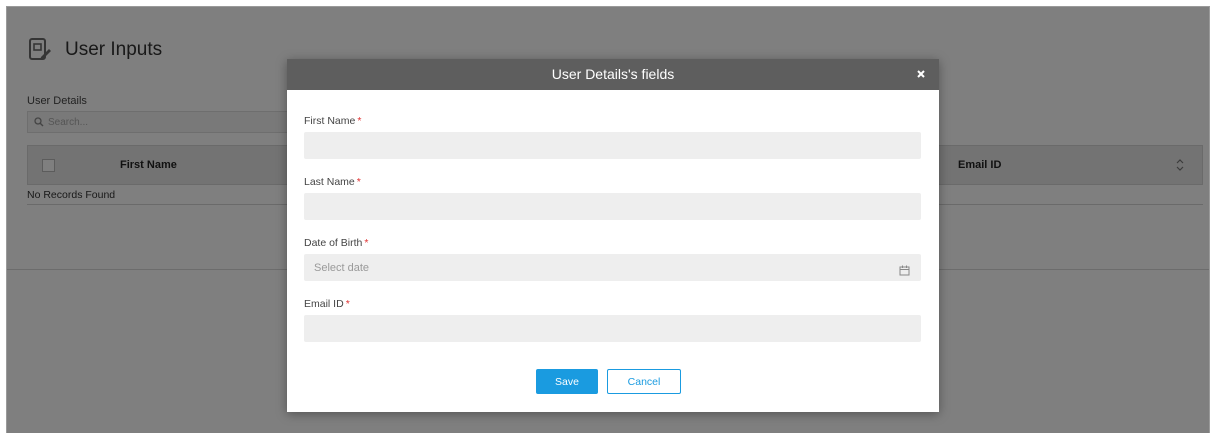 The image size is (1212, 433). What do you see at coordinates (612, 206) in the screenshot?
I see `last-name-field` at bounding box center [612, 206].